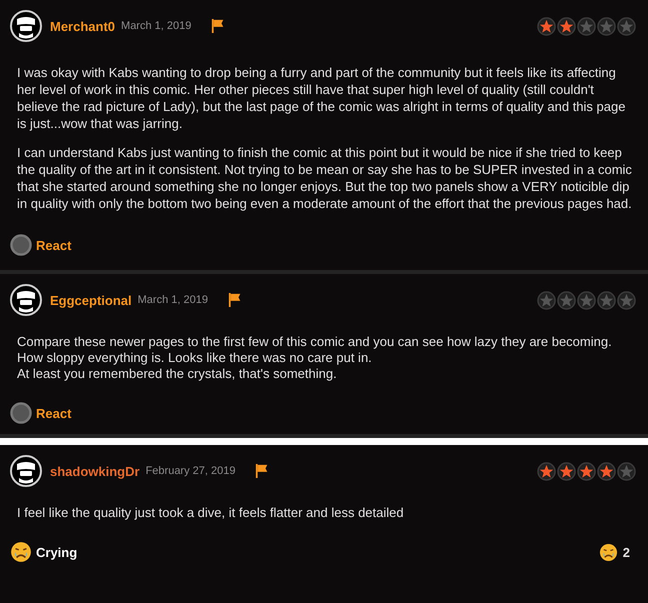  Describe the element at coordinates (95, 471) in the screenshot. I see `username: shadowkingDr` at that location.